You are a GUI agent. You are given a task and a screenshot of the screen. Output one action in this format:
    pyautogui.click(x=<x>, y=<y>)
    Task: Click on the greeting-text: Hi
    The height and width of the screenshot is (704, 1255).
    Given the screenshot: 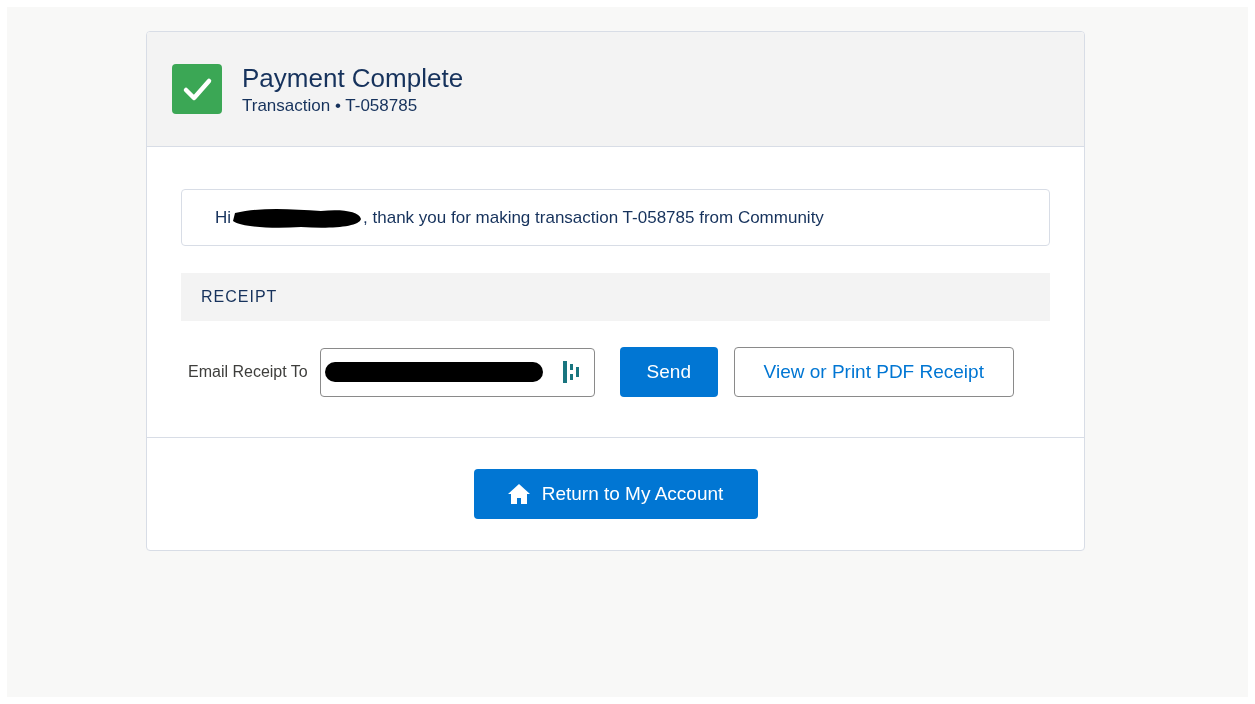 What is the action you would take?
    pyautogui.click(x=223, y=217)
    